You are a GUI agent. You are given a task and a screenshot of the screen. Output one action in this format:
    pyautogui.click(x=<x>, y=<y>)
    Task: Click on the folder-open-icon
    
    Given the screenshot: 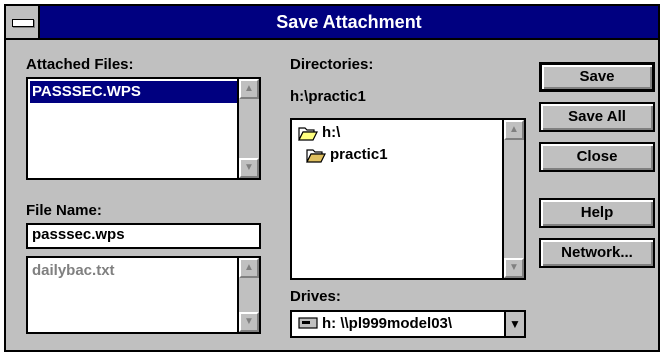 What is the action you would take?
    pyautogui.click(x=308, y=134)
    